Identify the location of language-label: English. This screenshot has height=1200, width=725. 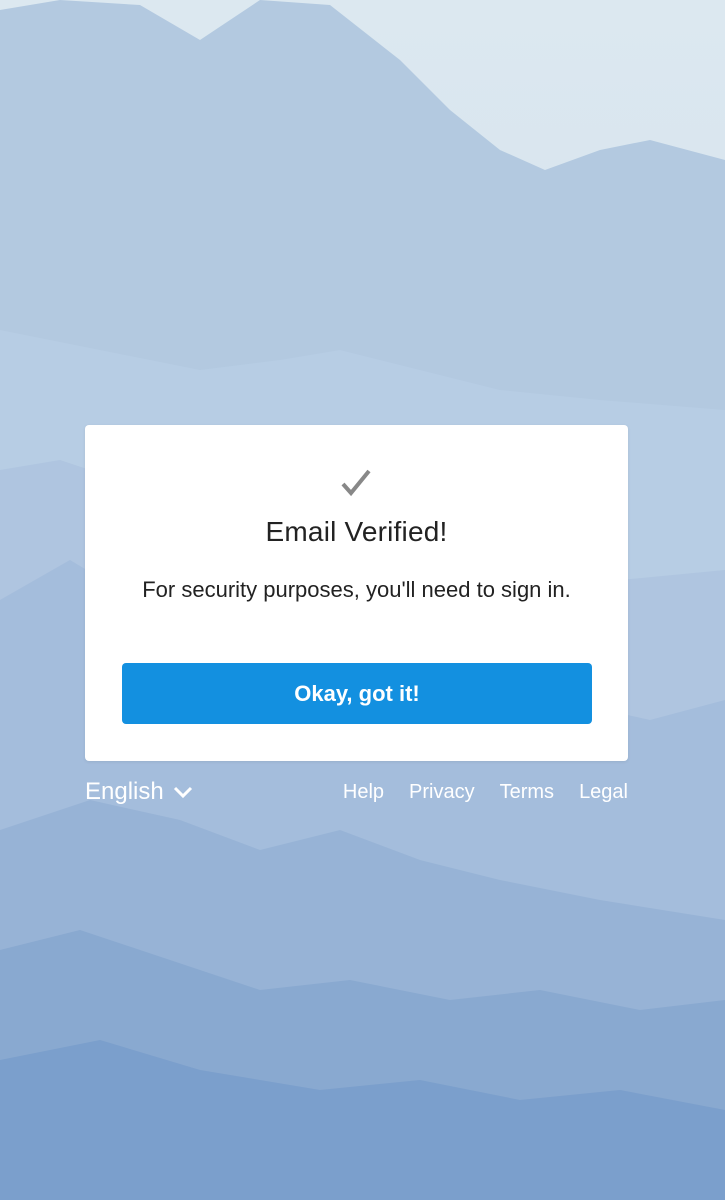
(124, 791).